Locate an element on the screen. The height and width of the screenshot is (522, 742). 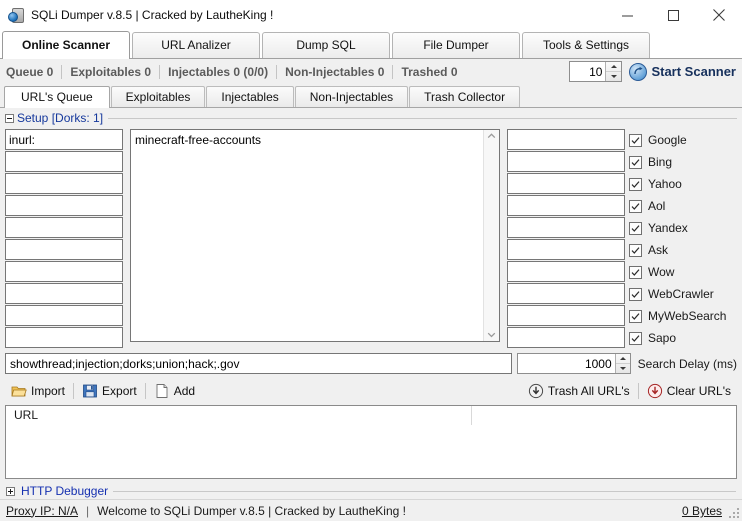
counter-non-injectables: Non-Injectables 0 is located at coordinates (335, 72).